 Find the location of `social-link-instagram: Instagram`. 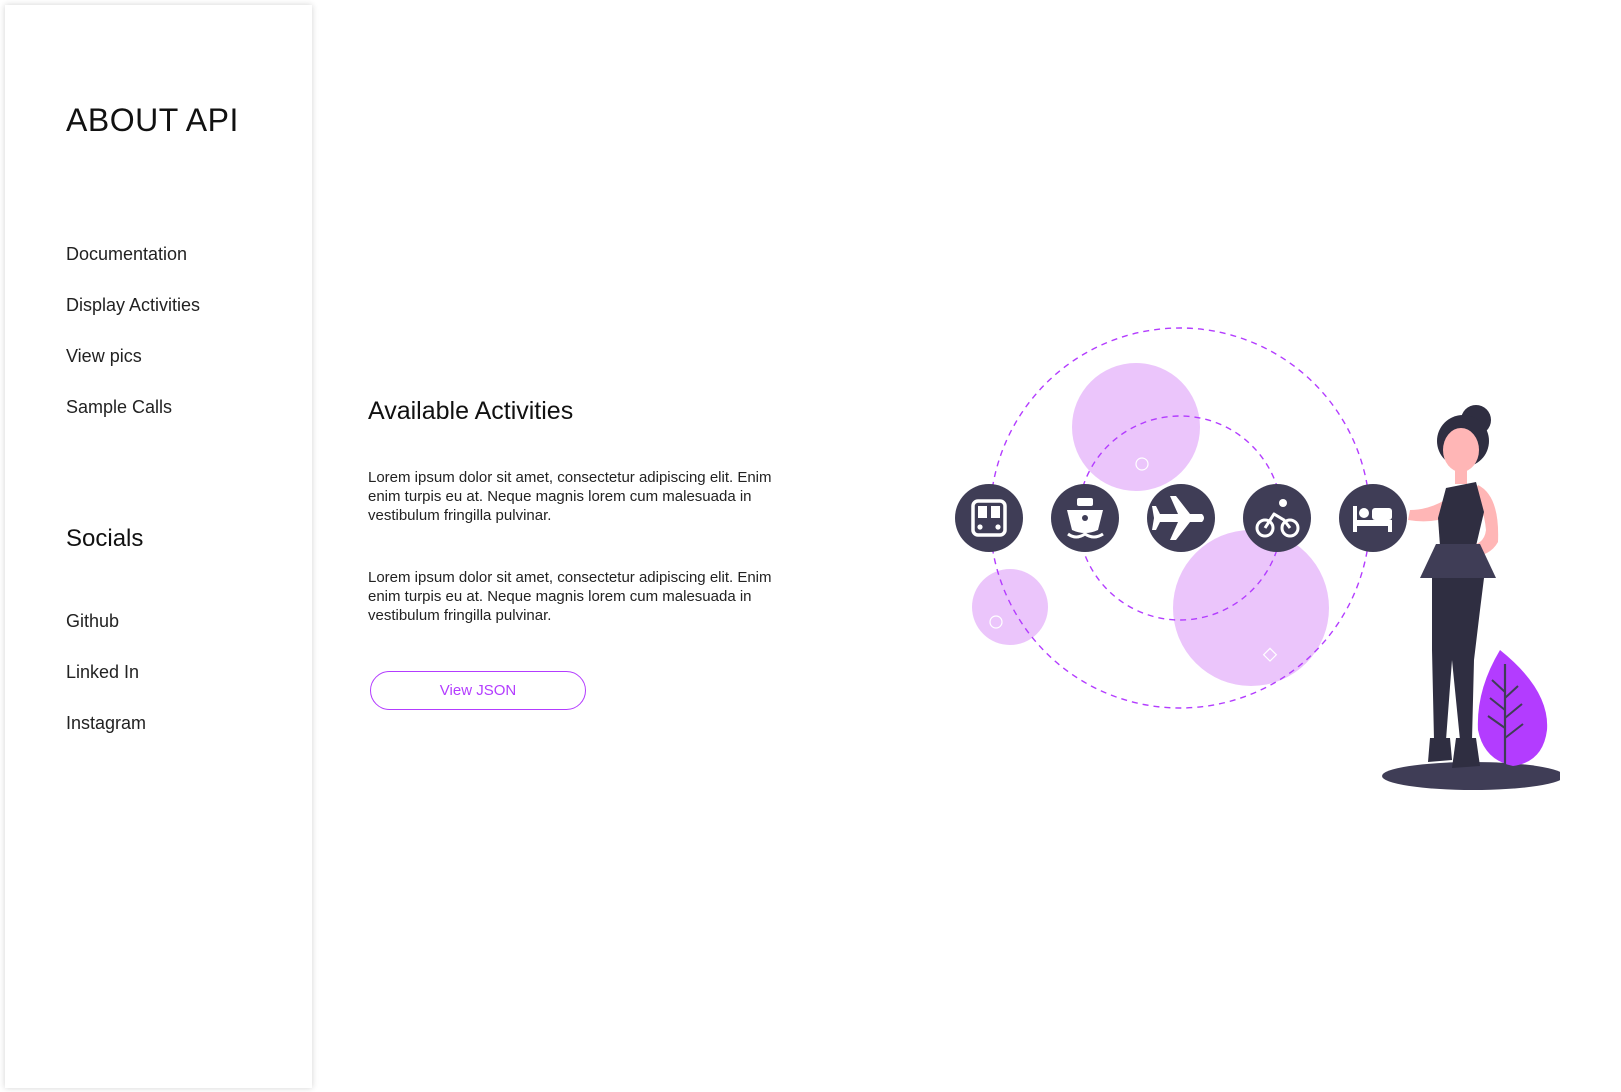

social-link-instagram: Instagram is located at coordinates (106, 737).